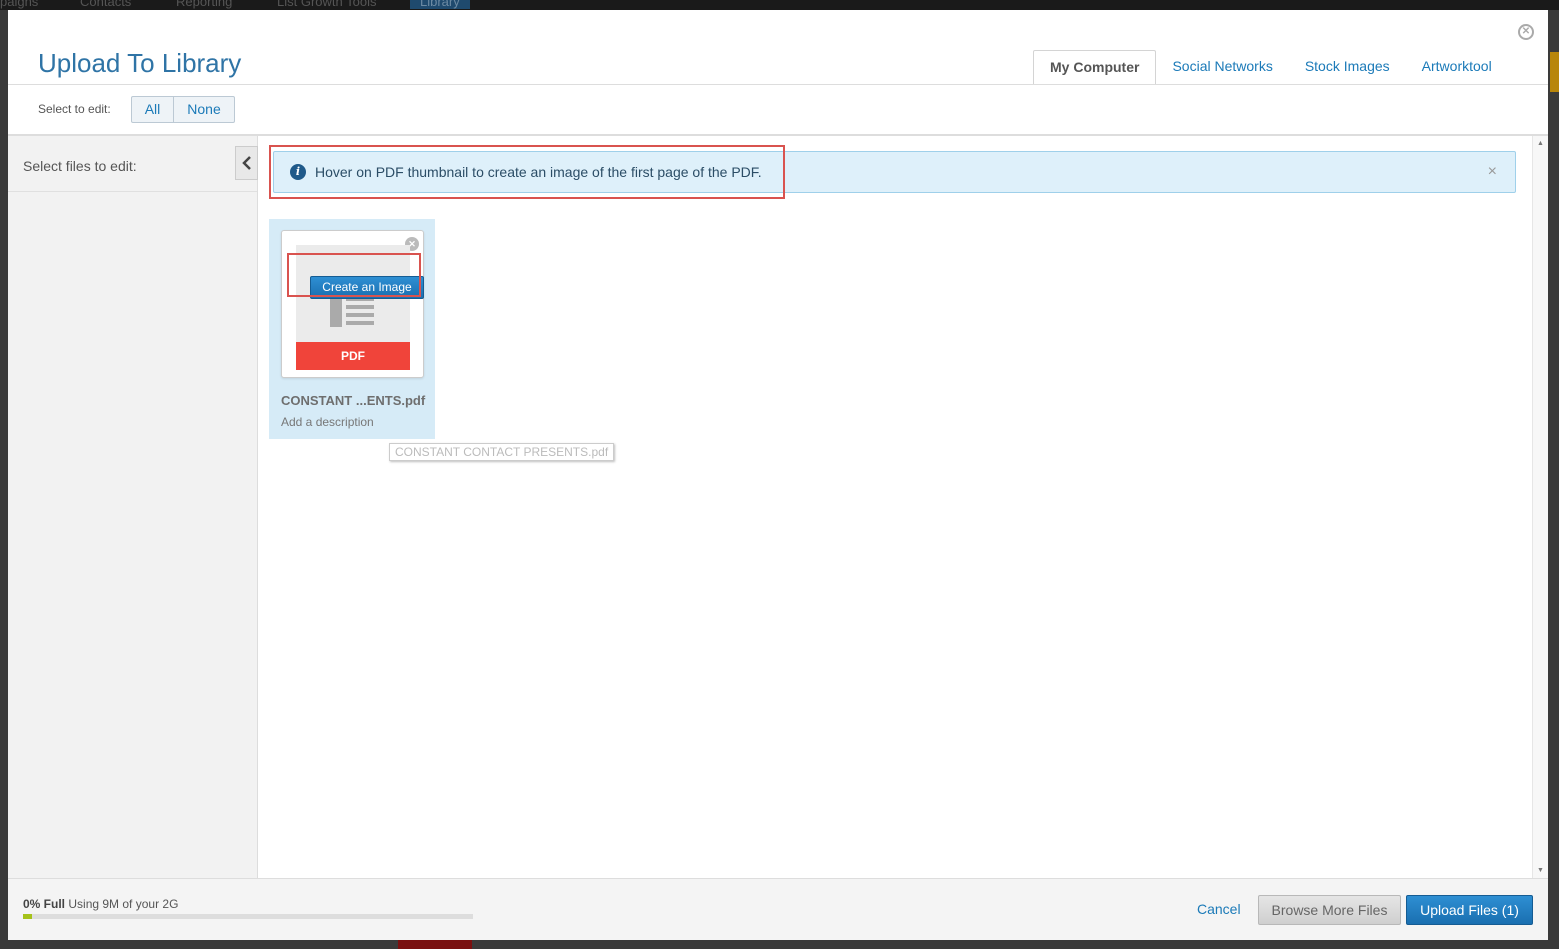 The image size is (1559, 949). What do you see at coordinates (1347, 67) in the screenshot?
I see `tab-stock-images: Stock Images` at bounding box center [1347, 67].